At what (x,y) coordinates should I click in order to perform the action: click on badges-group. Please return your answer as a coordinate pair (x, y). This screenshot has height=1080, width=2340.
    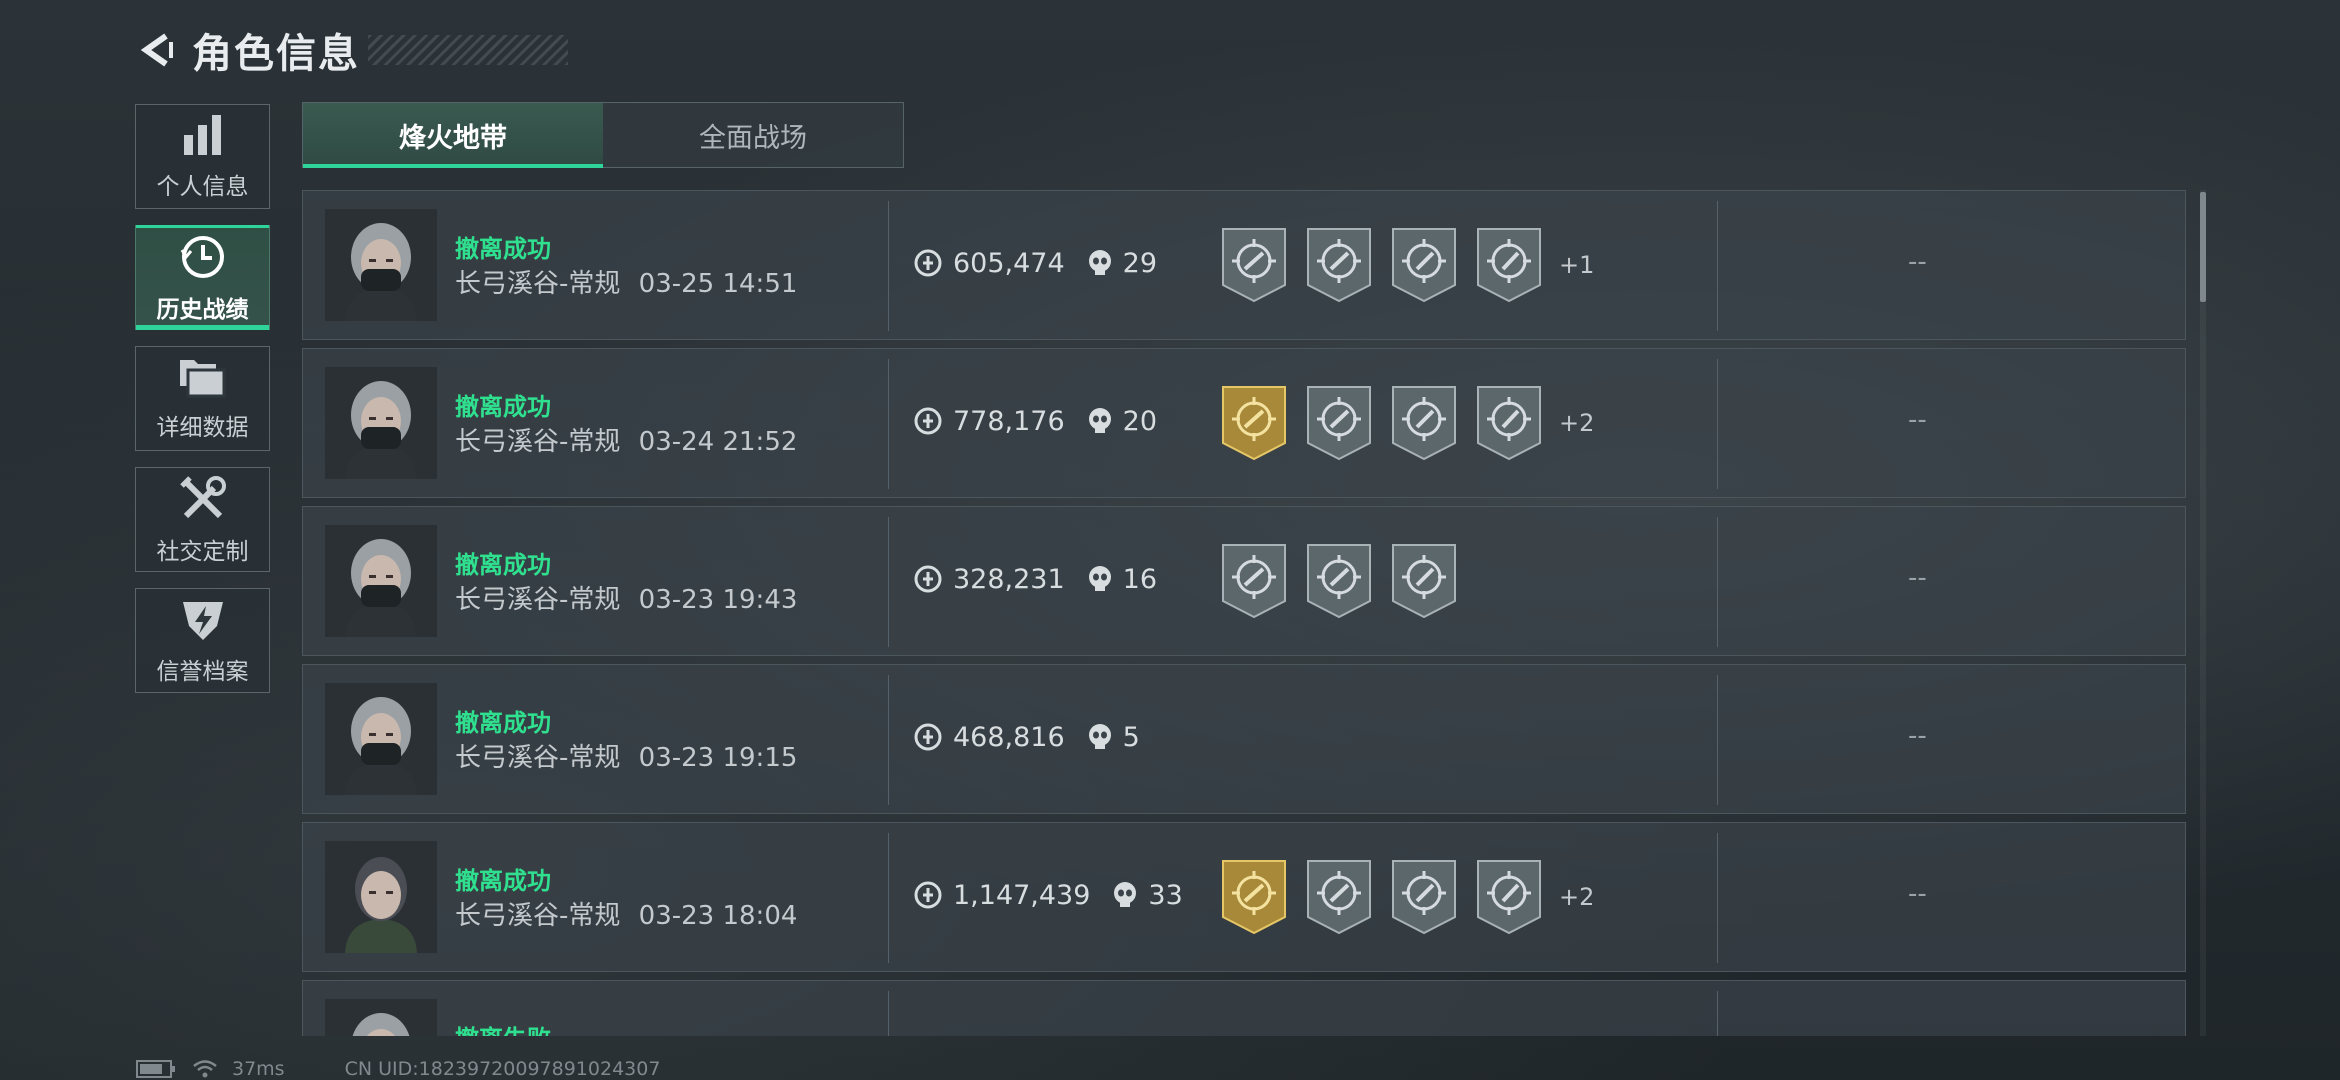
    Looking at the image, I should click on (1348, 581).